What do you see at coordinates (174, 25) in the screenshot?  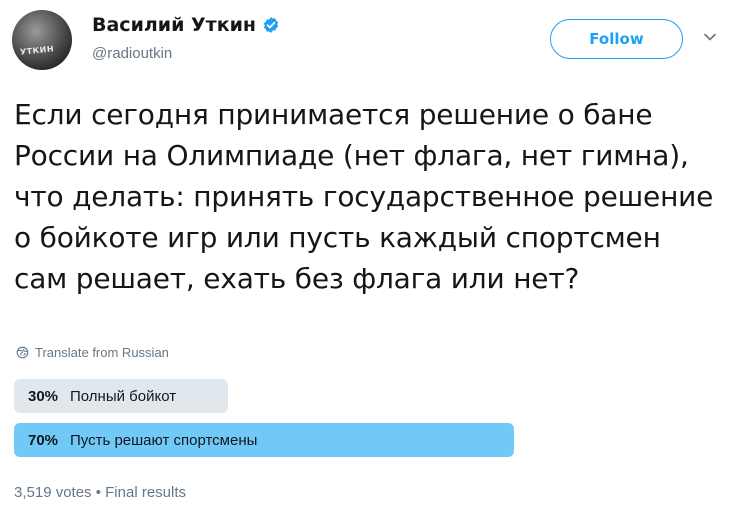 I see `author-display-name: Василий Уткин` at bounding box center [174, 25].